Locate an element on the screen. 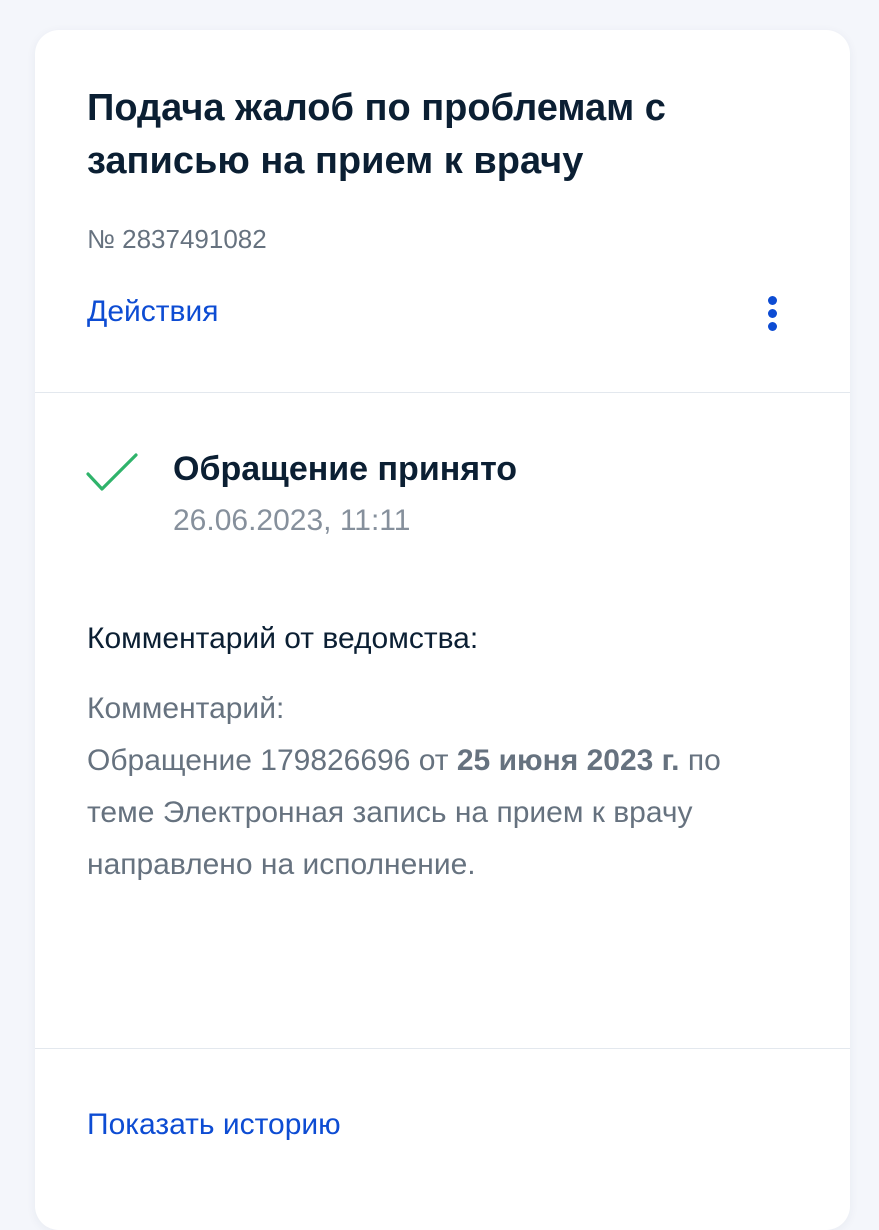 This screenshot has height=1230, width=879. comment-label: Комментарий: is located at coordinates (186, 708).